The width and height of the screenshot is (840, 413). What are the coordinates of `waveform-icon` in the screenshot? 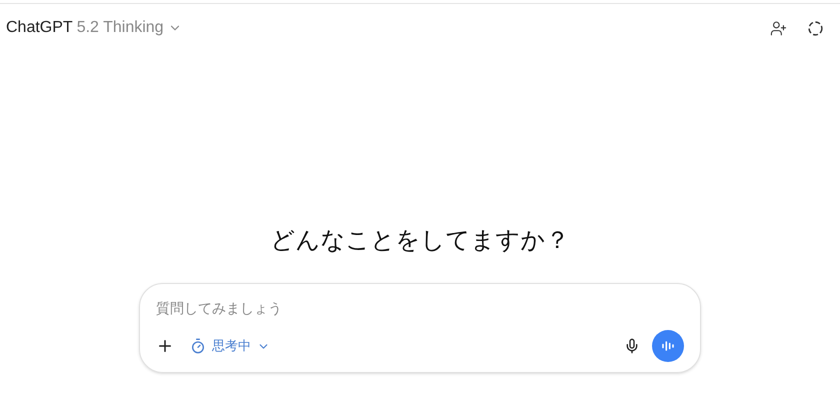 It's located at (668, 346).